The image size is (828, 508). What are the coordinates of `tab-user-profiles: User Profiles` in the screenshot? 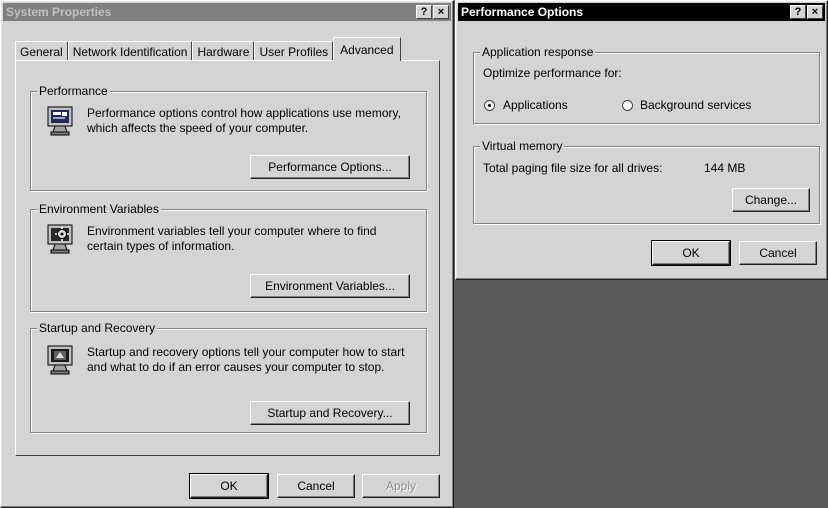 It's located at (294, 51).